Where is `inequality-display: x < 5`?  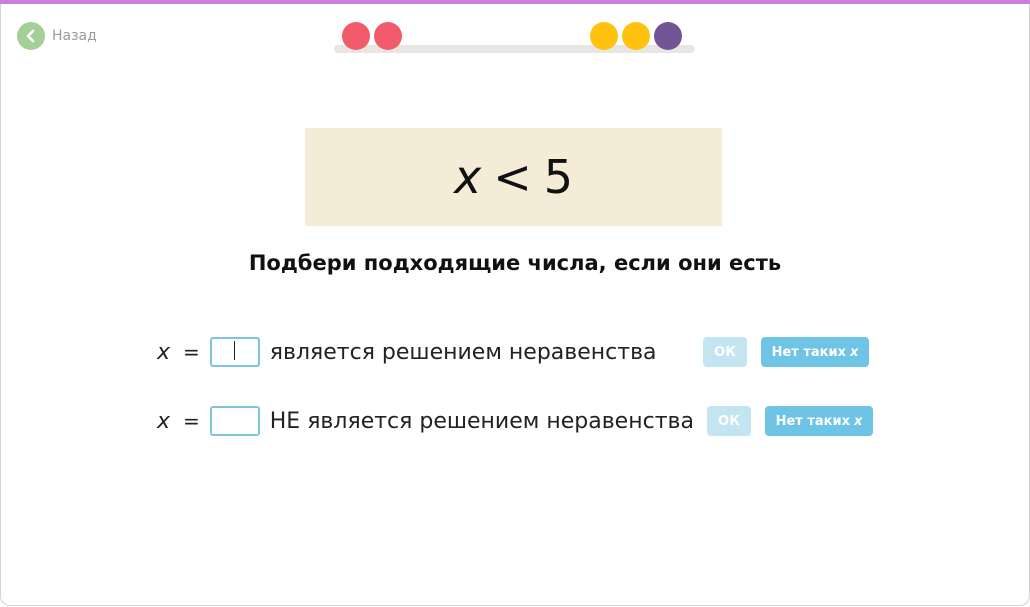
inequality-display: x < 5 is located at coordinates (513, 177).